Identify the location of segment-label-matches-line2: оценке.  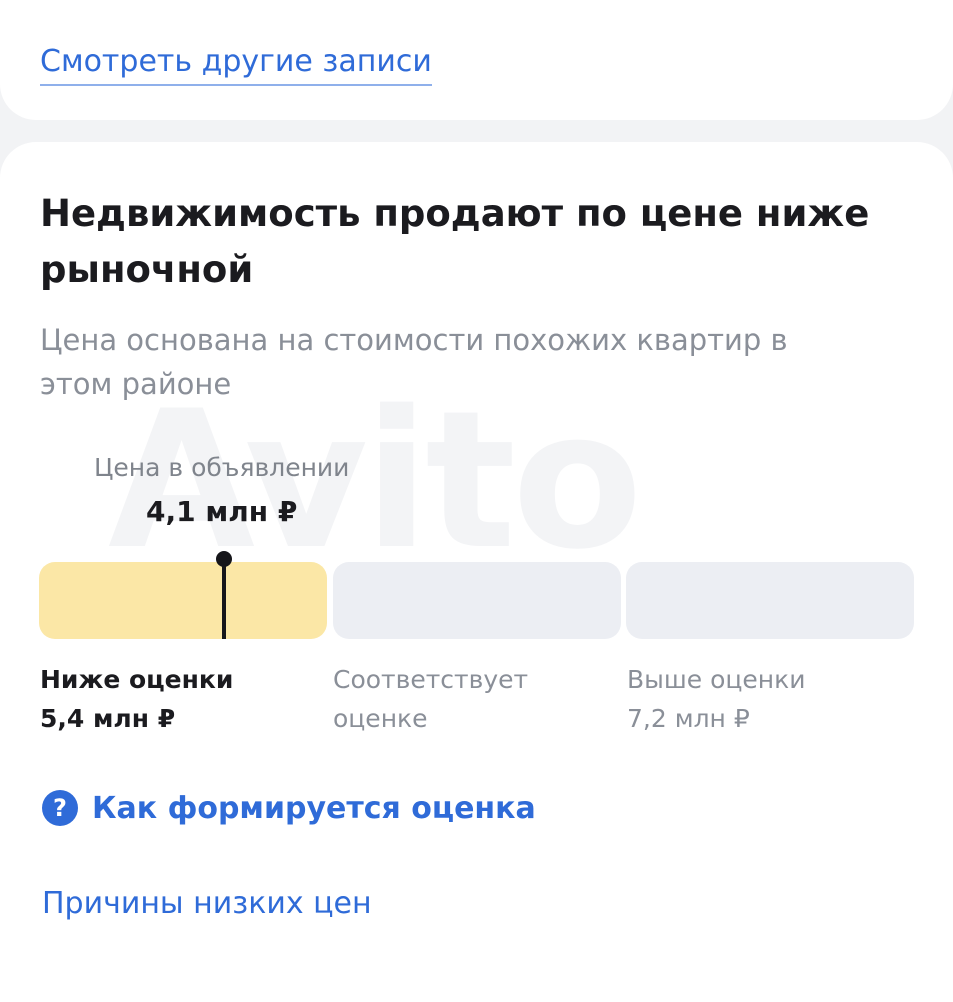
(380, 718).